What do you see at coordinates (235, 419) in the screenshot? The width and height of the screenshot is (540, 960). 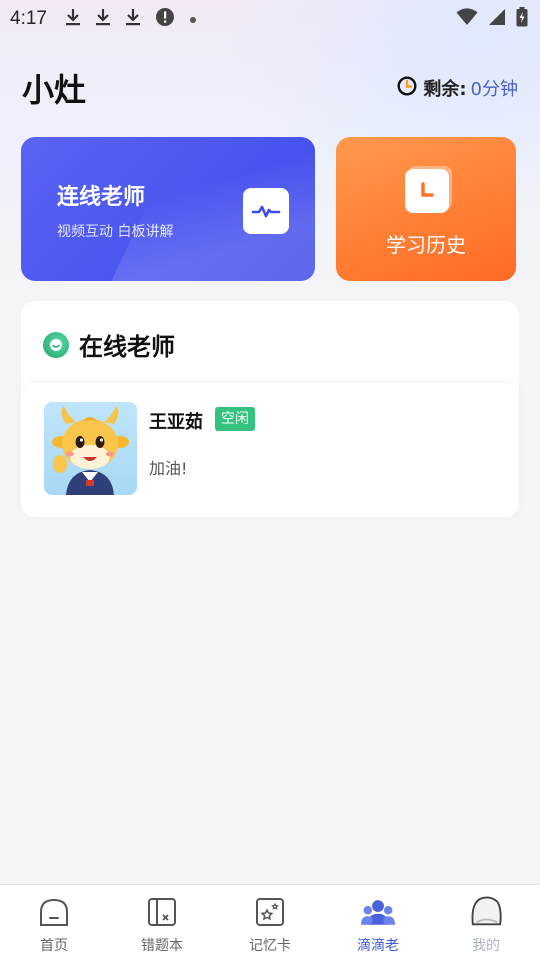 I see `status-badge: 空闲` at bounding box center [235, 419].